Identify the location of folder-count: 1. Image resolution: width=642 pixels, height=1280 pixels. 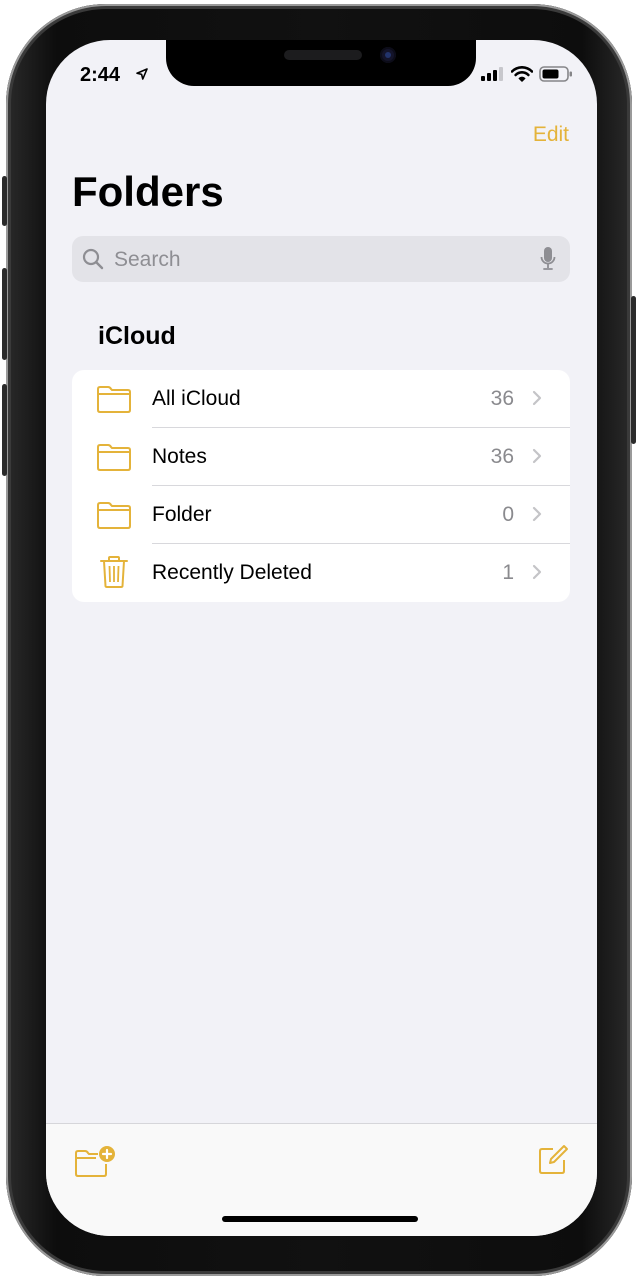
(508, 572).